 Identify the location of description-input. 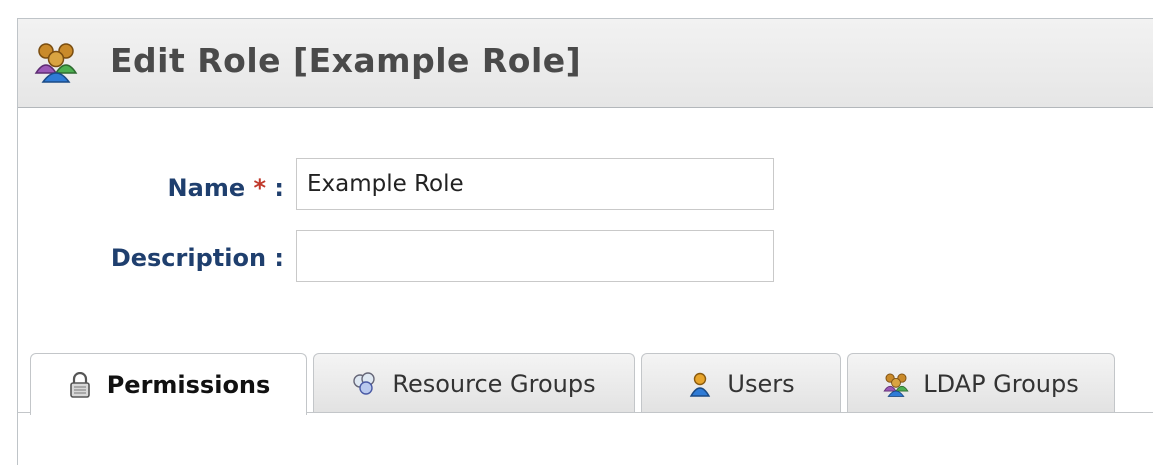
(535, 256).